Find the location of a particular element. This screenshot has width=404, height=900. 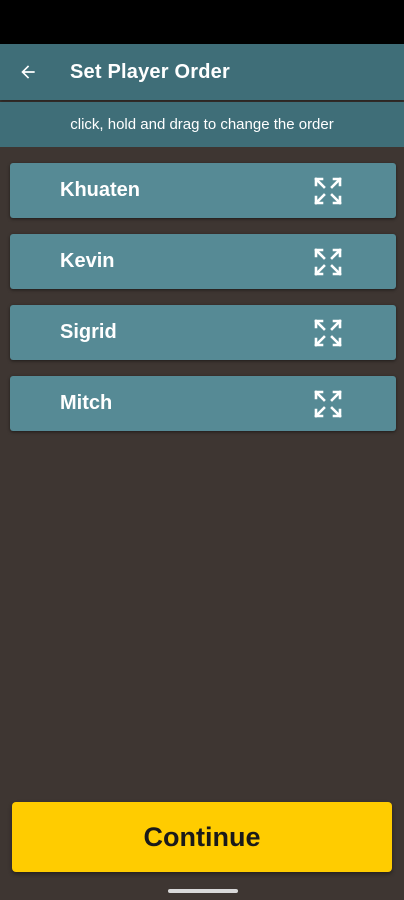

app-bar: Set Player Order is located at coordinates (202, 72).